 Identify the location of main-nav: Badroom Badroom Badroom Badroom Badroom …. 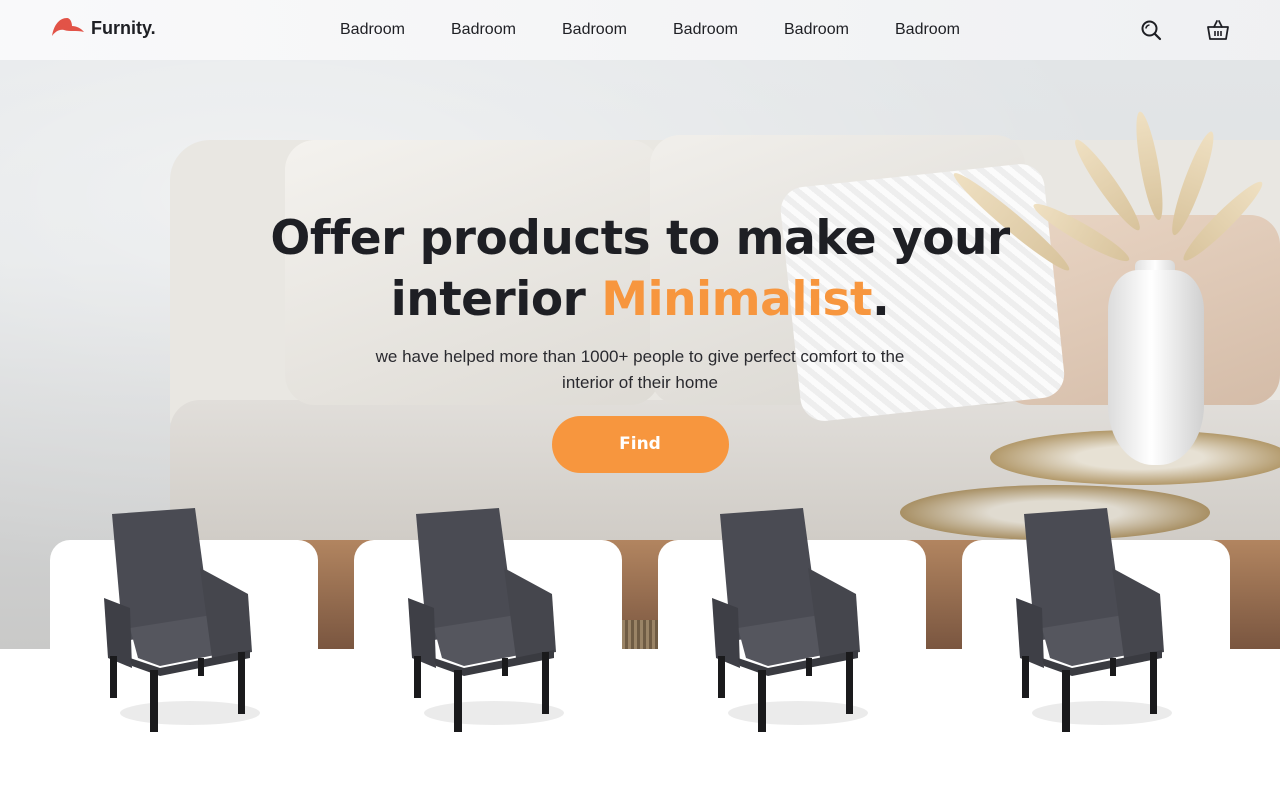
(673, 30).